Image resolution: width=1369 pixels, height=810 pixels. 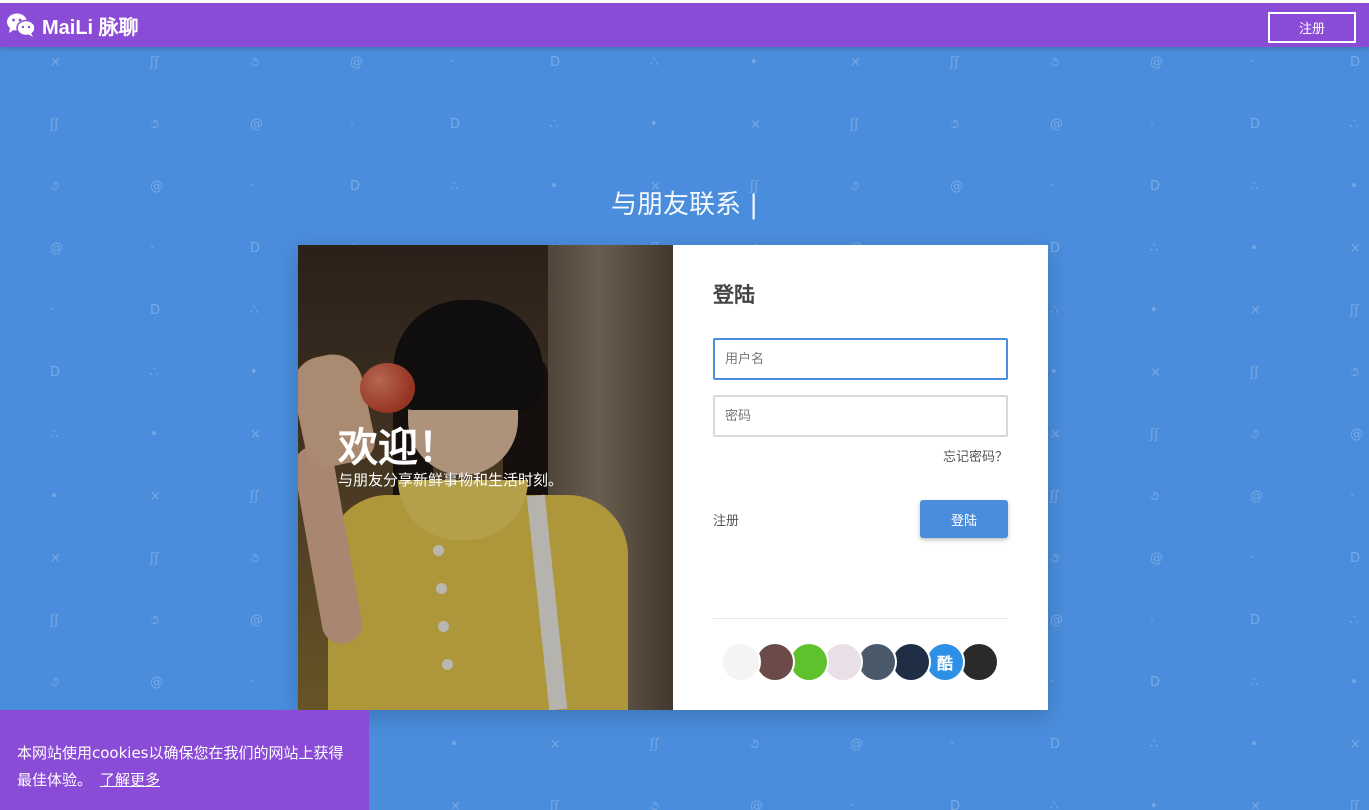 I want to click on learn-more-link: 了解更多, so click(x=130, y=780).